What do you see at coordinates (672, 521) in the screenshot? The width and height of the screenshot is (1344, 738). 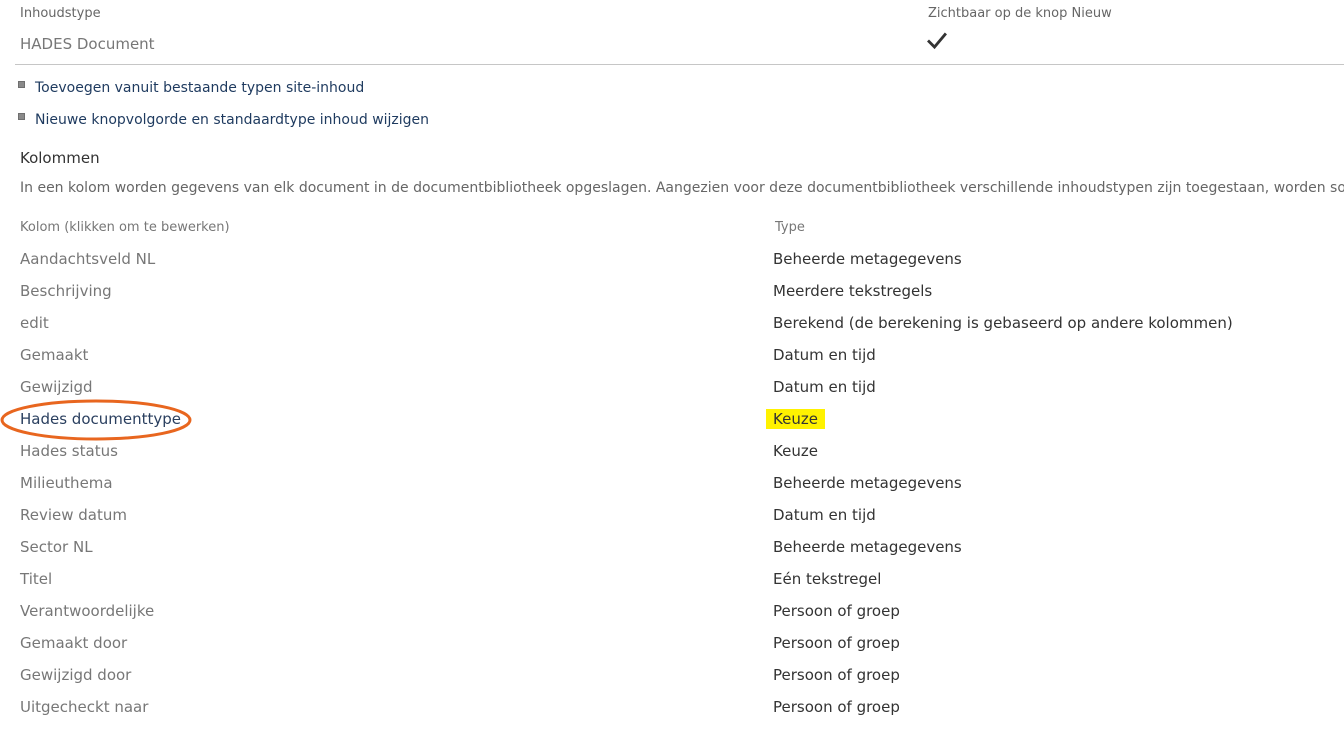 I see `table-row: Review datum Datum en tijd` at bounding box center [672, 521].